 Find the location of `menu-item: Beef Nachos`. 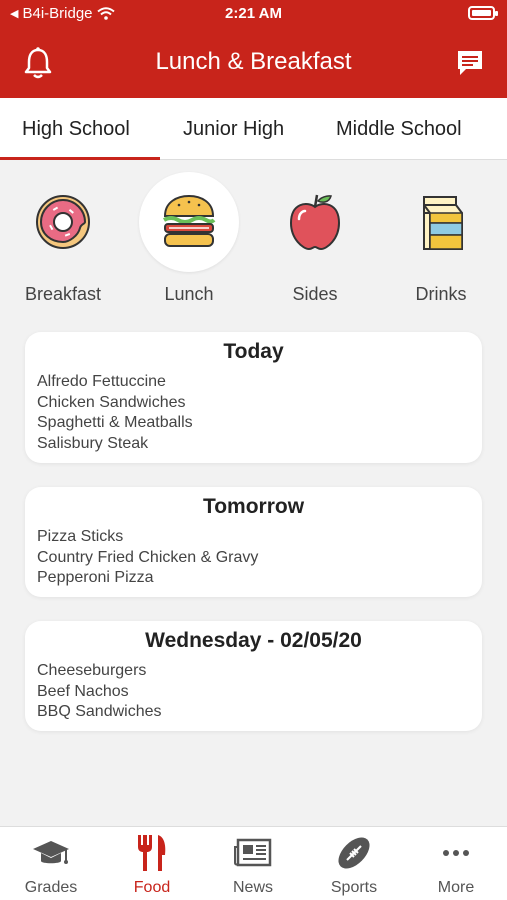

menu-item: Beef Nachos is located at coordinates (83, 691).